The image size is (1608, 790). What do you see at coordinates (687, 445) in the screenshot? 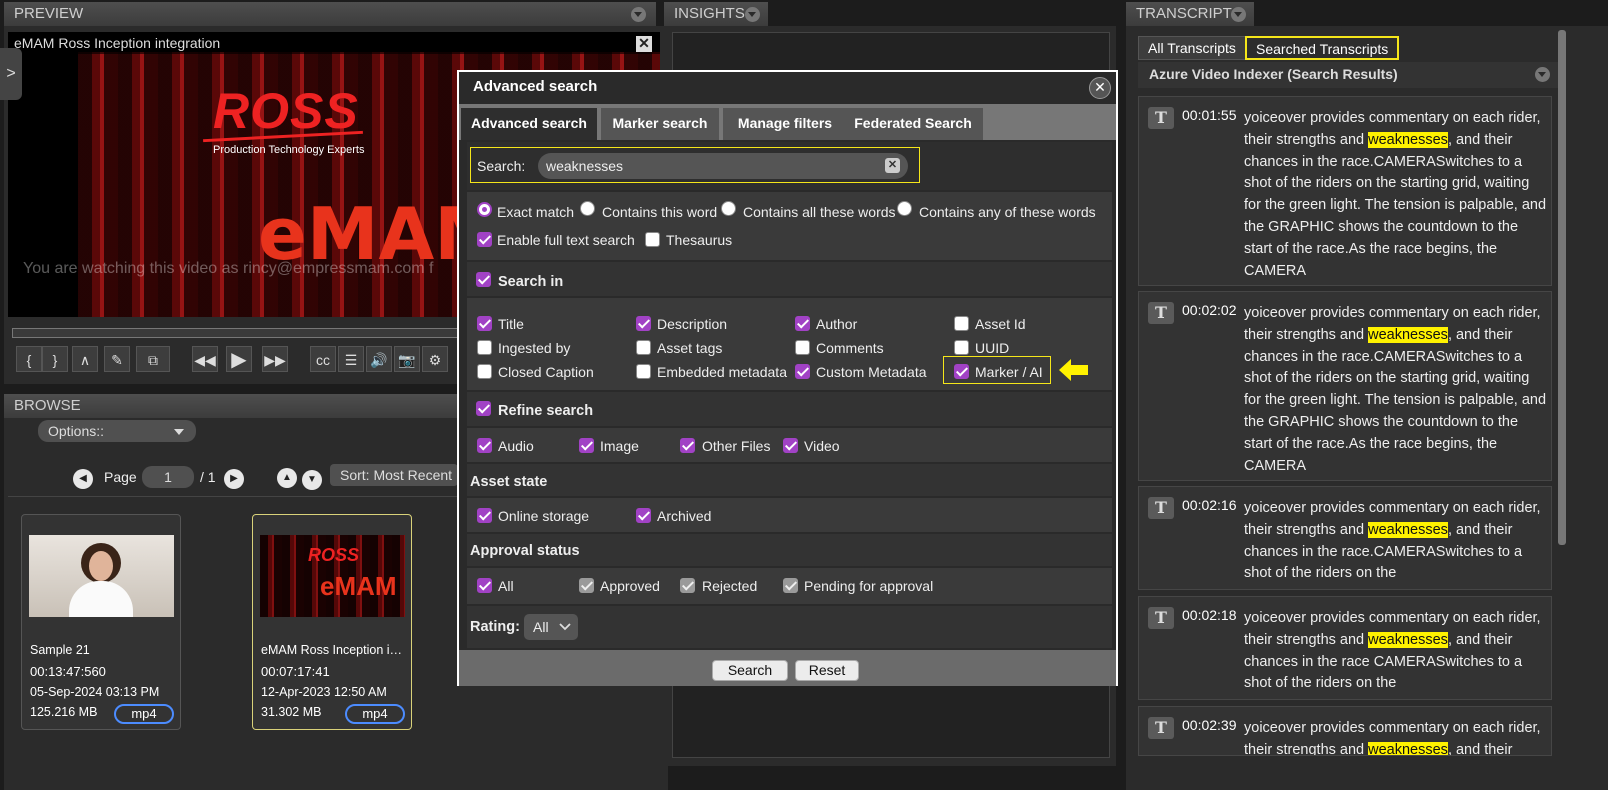
I see `refine-other-files-checkbox` at bounding box center [687, 445].